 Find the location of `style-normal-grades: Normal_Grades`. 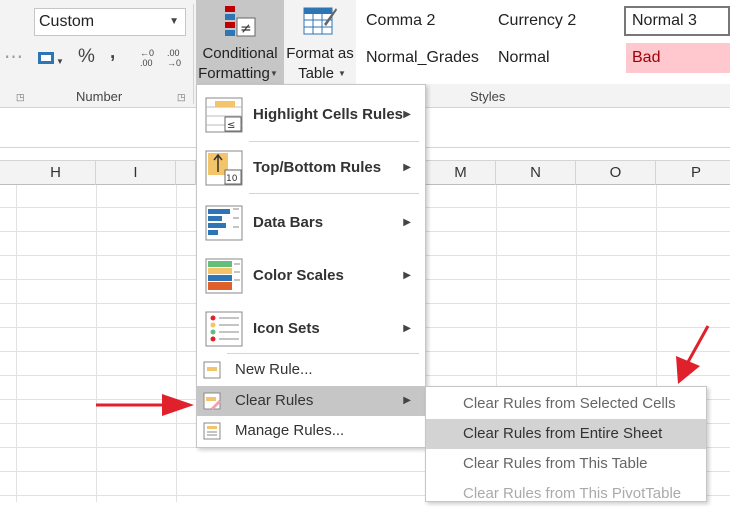

style-normal-grades: Normal_Grades is located at coordinates (424, 58).